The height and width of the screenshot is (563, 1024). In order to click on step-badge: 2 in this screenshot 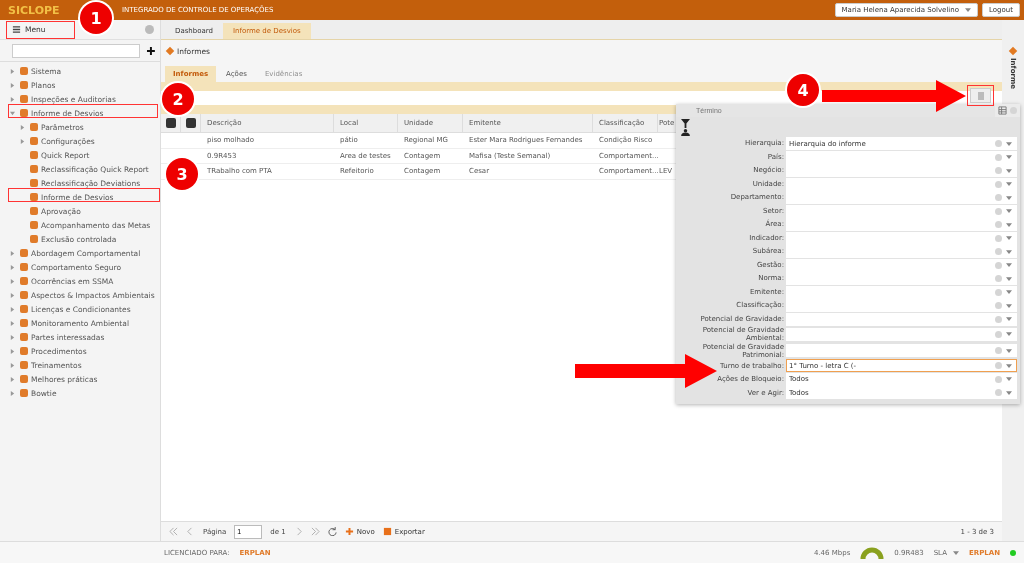, I will do `click(178, 99)`.